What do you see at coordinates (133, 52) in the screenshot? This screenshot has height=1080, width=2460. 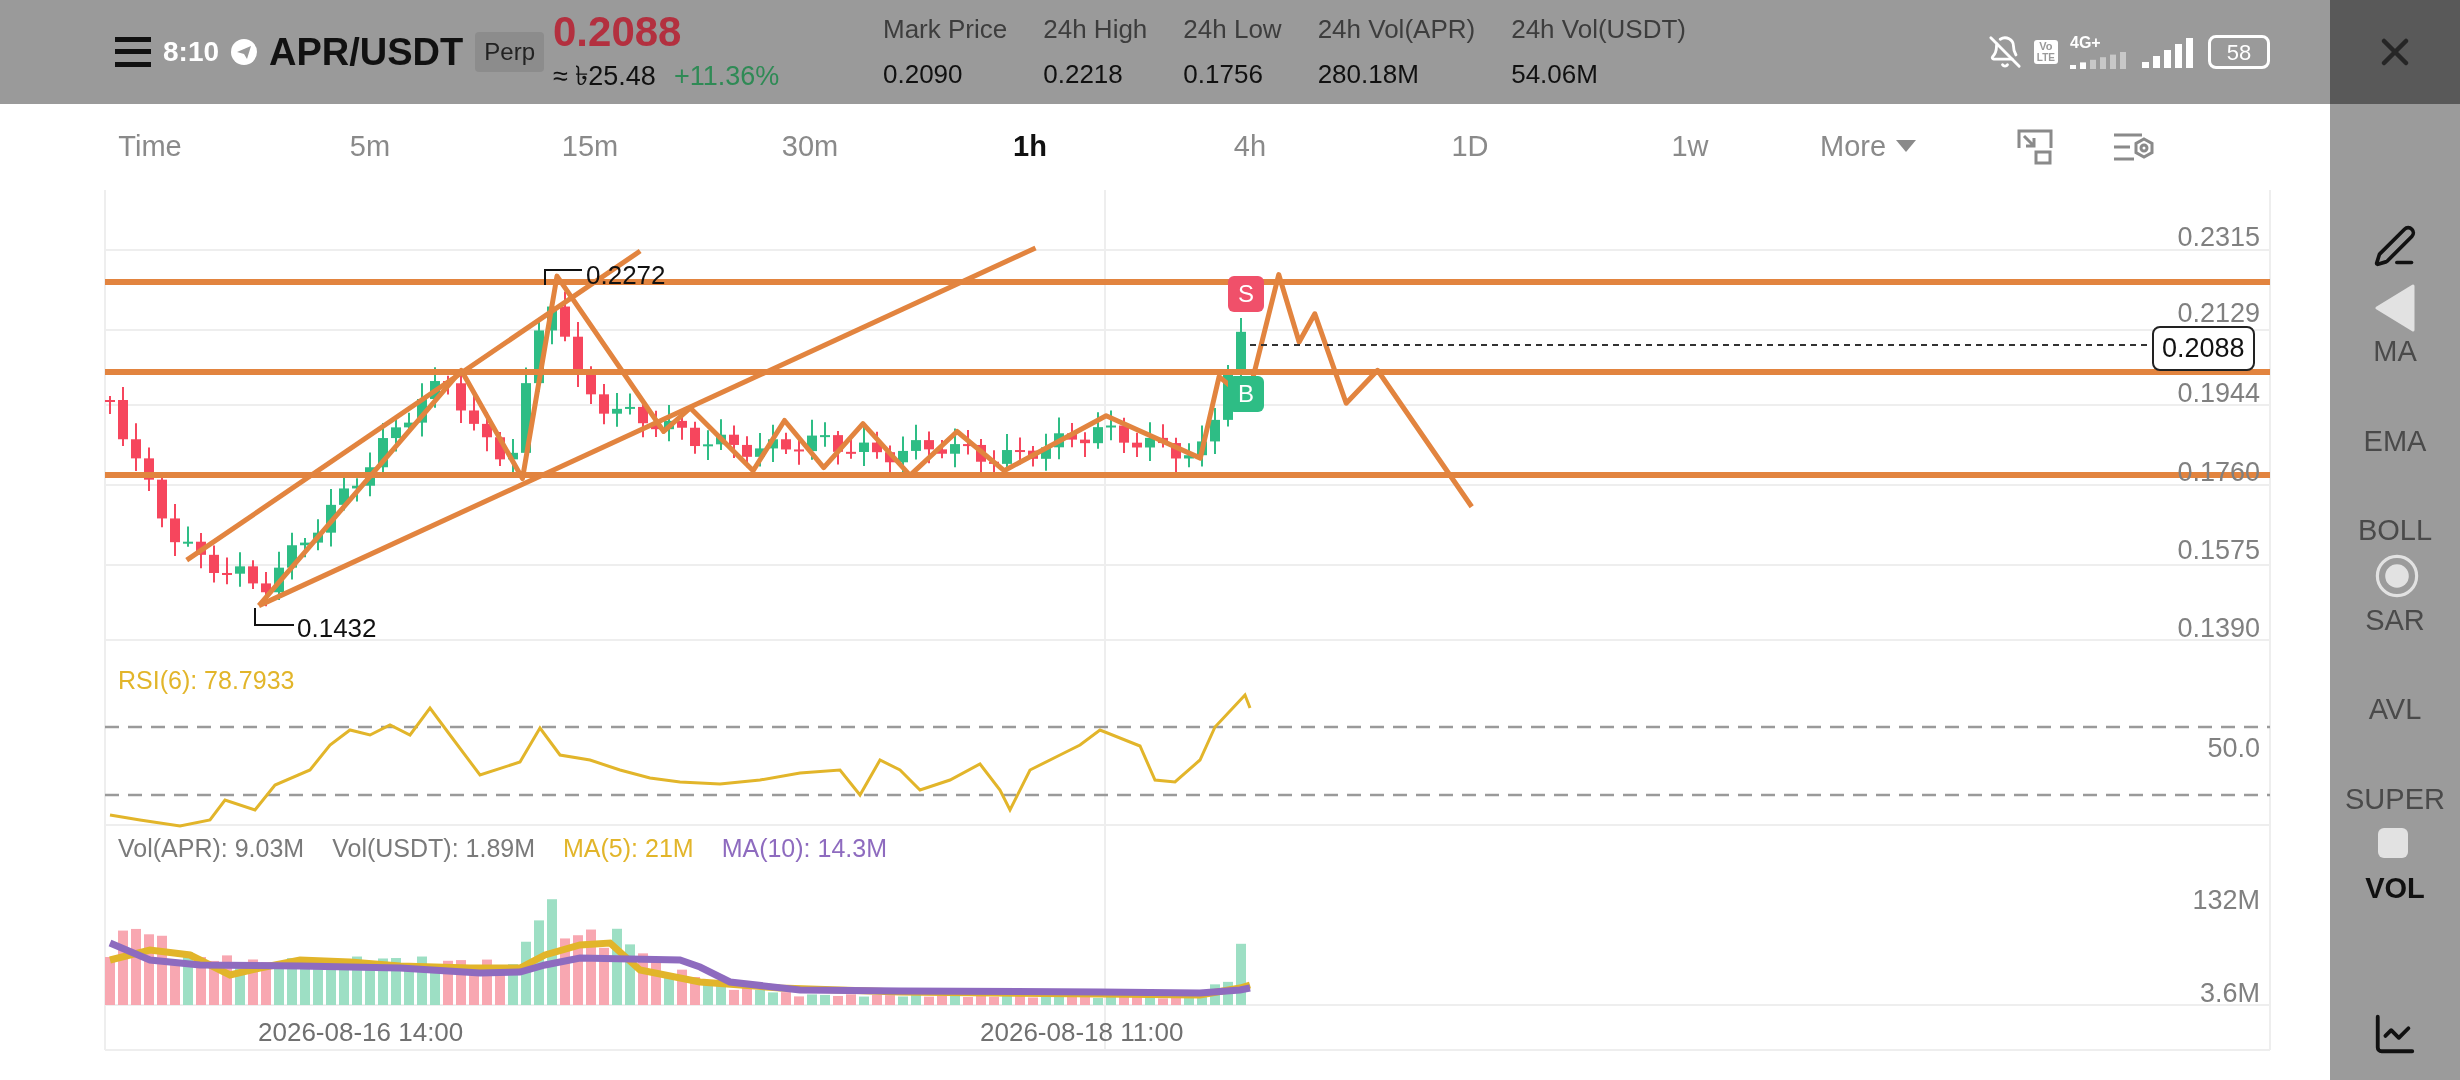 I see `menu-icon` at bounding box center [133, 52].